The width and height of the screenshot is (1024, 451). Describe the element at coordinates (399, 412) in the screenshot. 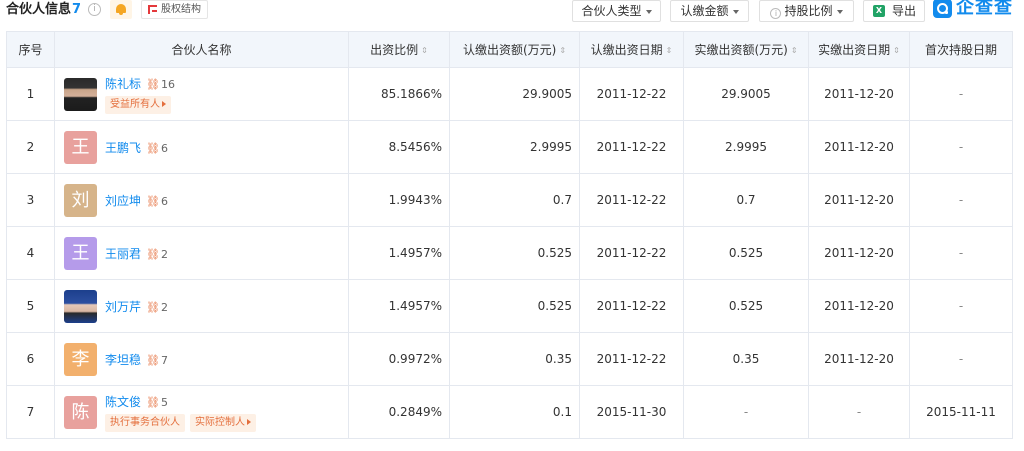

I see `ratio-cell: 0.2849%` at that location.